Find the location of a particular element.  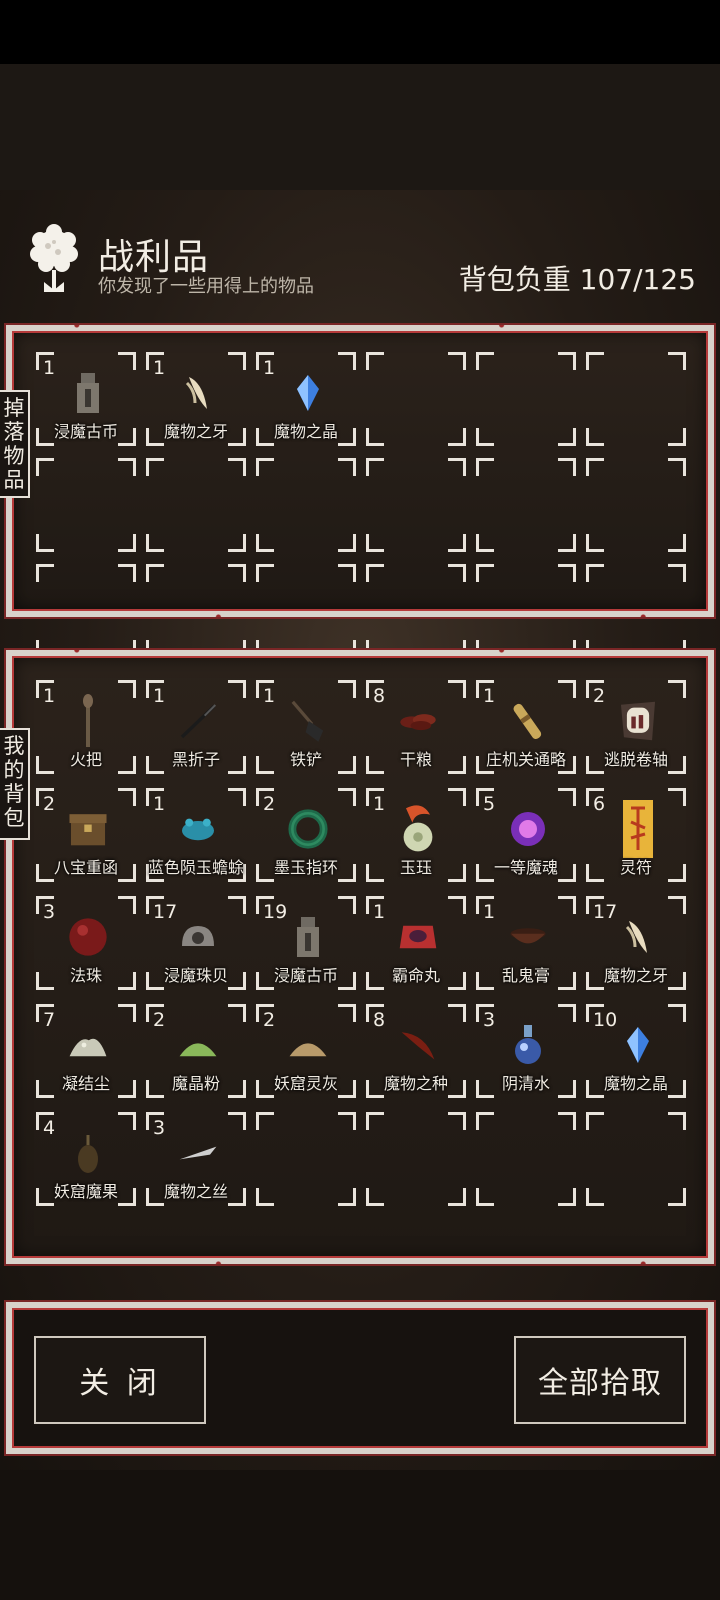

bag-item-slot: 1 铁铲 is located at coordinates (306, 727).